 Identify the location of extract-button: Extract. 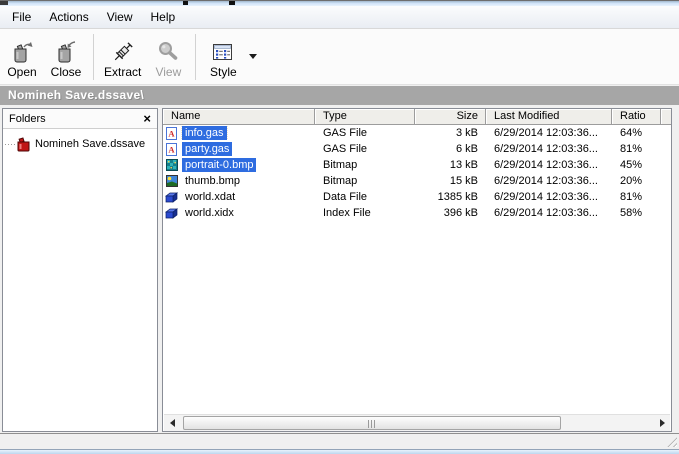
(122, 57).